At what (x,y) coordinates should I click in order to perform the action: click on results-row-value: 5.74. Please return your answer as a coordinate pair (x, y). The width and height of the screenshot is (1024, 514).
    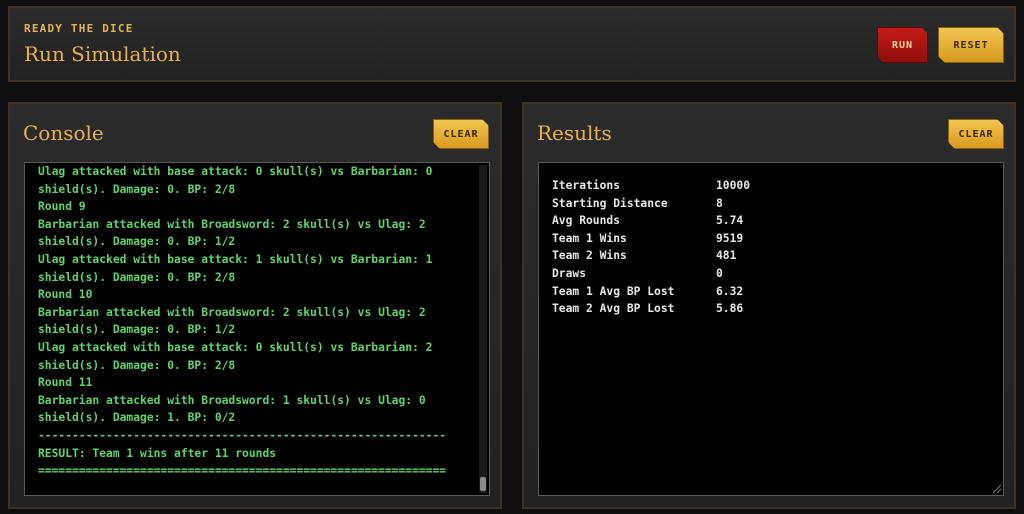
    Looking at the image, I should click on (730, 221).